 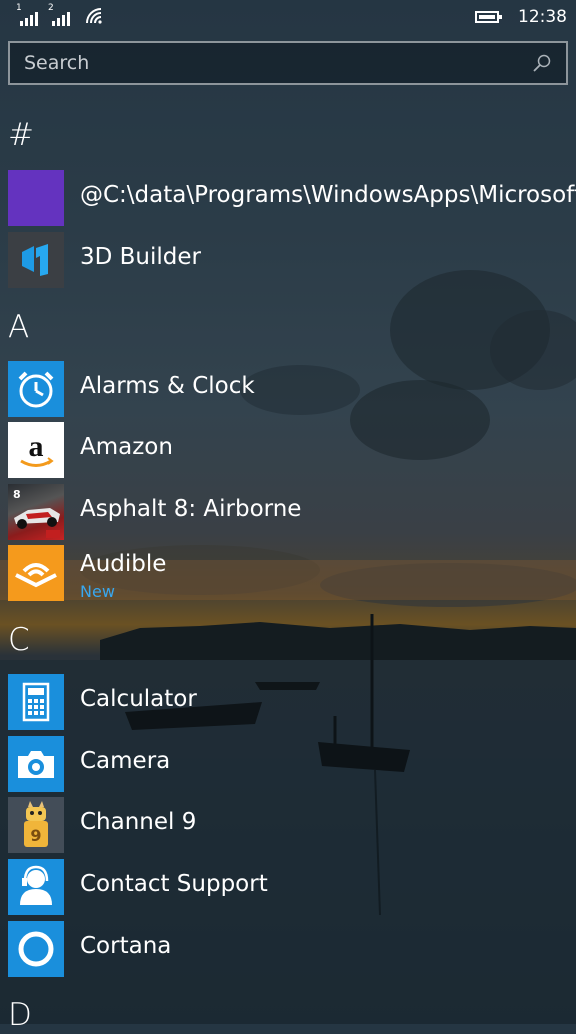 I want to click on wifi-icon, so click(x=94, y=16).